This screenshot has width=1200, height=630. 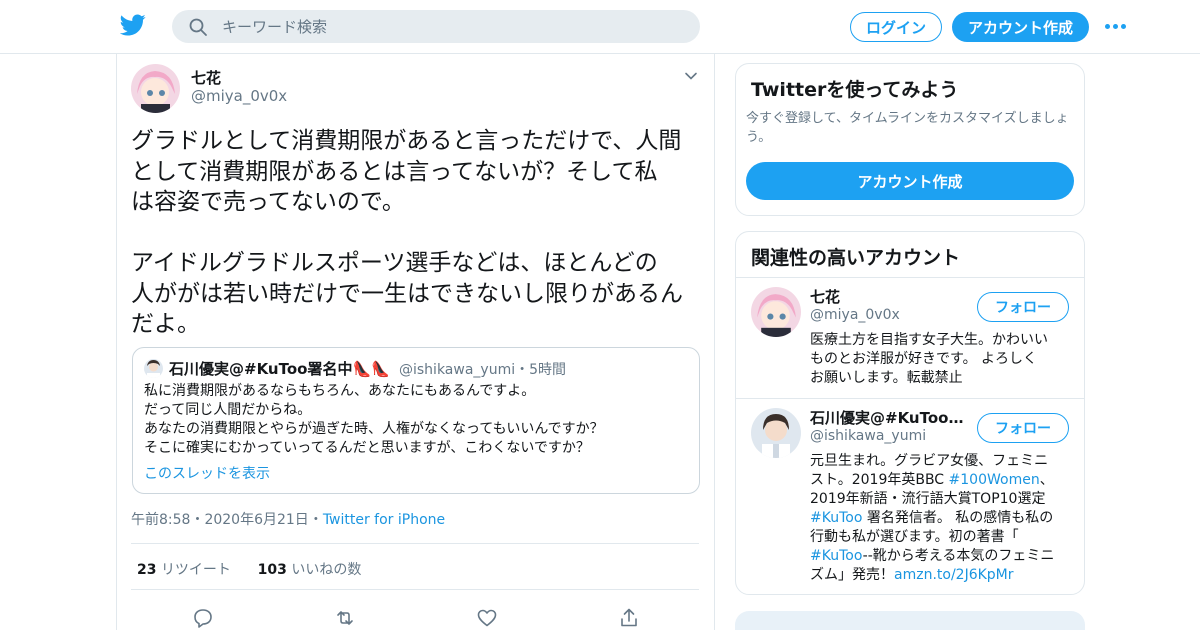 What do you see at coordinates (206, 77) in the screenshot?
I see `author-name: 七花` at bounding box center [206, 77].